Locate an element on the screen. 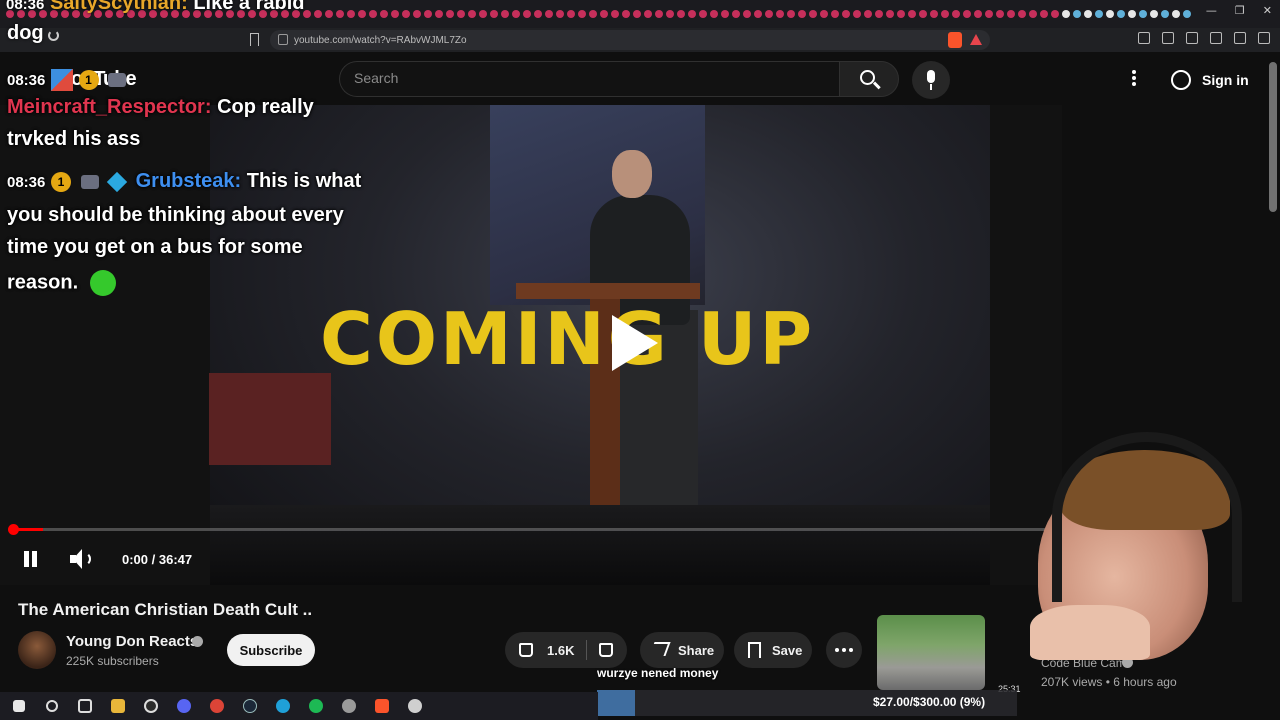  sidebar-icon is located at coordinates (1192, 38).